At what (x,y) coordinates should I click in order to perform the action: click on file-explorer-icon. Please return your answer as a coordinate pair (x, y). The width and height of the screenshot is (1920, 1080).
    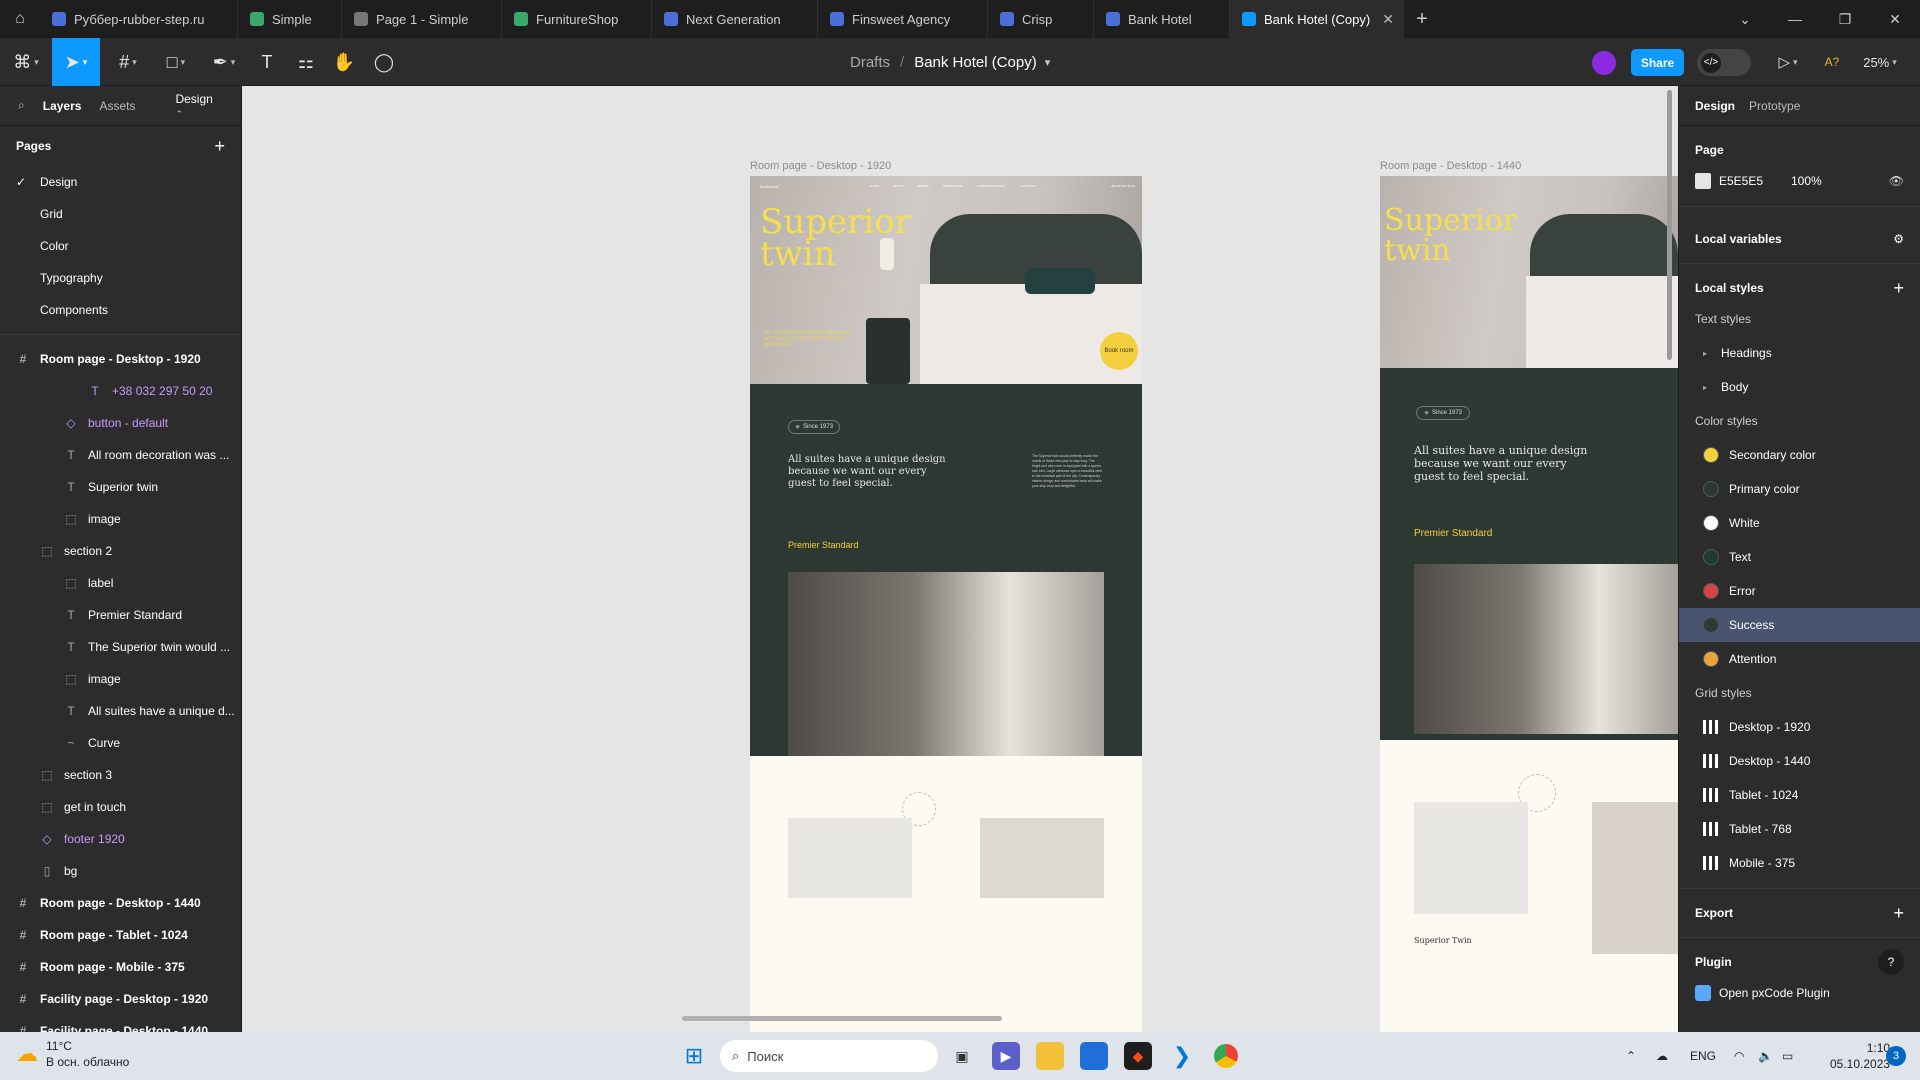
    Looking at the image, I should click on (1050, 1056).